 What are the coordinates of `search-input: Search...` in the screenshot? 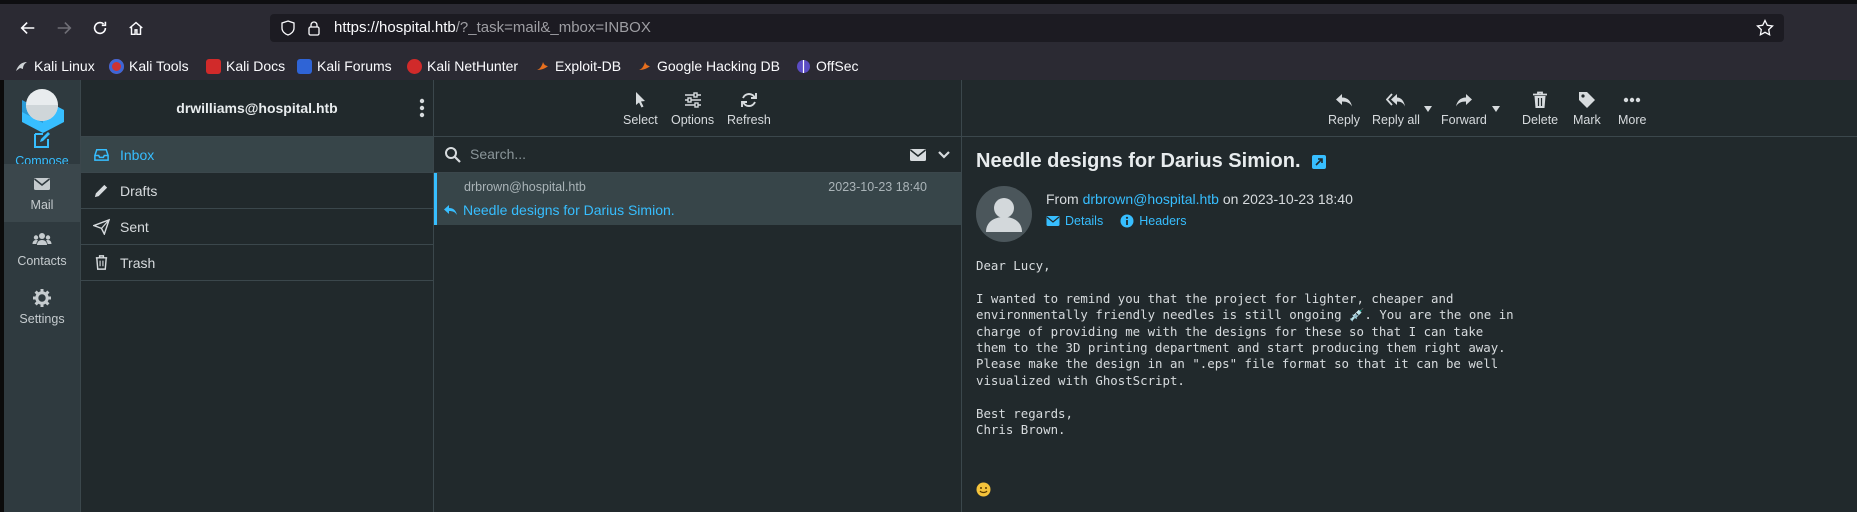 It's located at (498, 154).